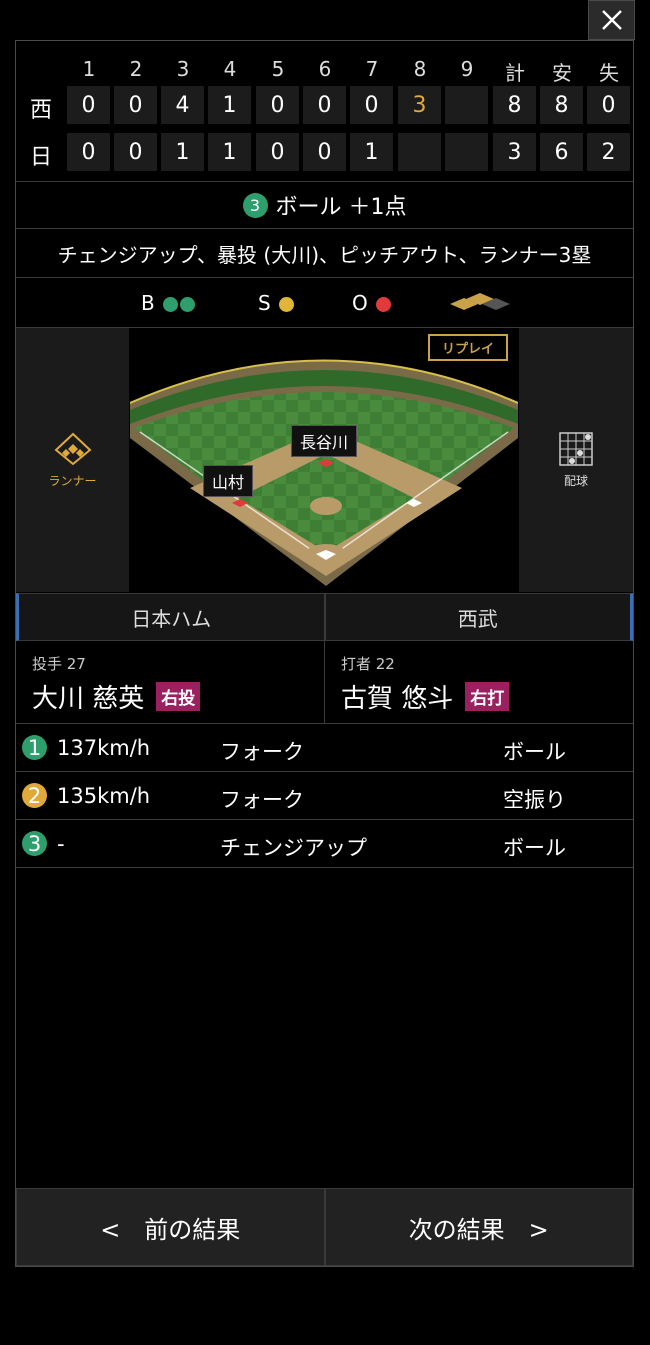 This screenshot has height=1345, width=650. What do you see at coordinates (40, 110) in the screenshot?
I see `scoreboard-team: 西` at bounding box center [40, 110].